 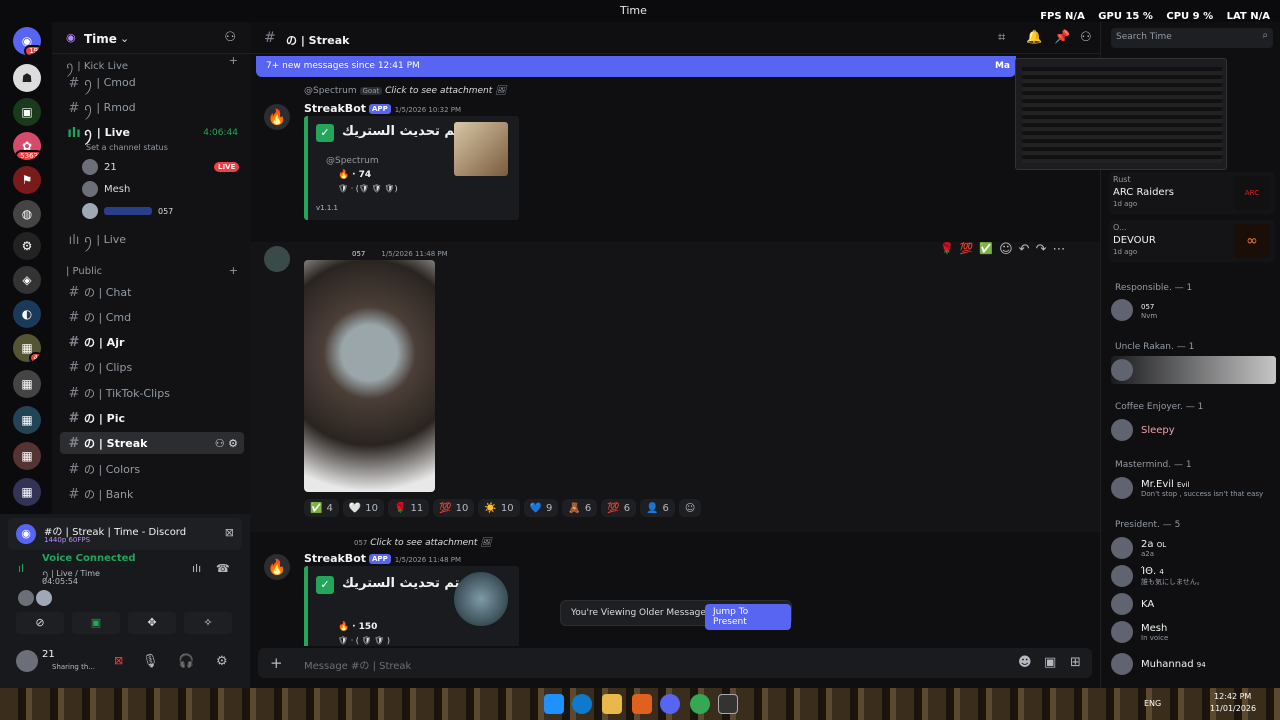 What do you see at coordinates (27, 41) in the screenshot?
I see `discord-home-icon: ◉ 19` at bounding box center [27, 41].